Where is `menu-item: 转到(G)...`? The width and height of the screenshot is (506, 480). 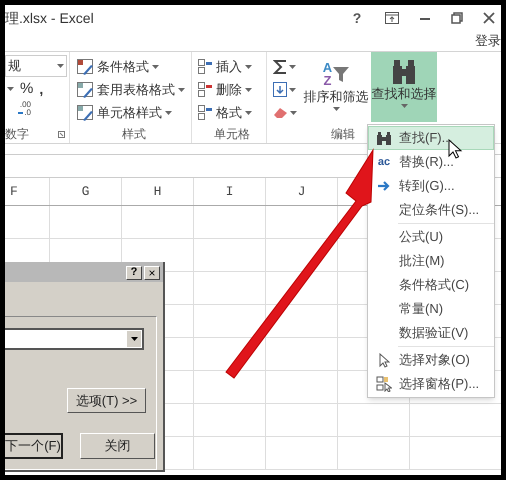
menu-item: 转到(G)... is located at coordinates (431, 186).